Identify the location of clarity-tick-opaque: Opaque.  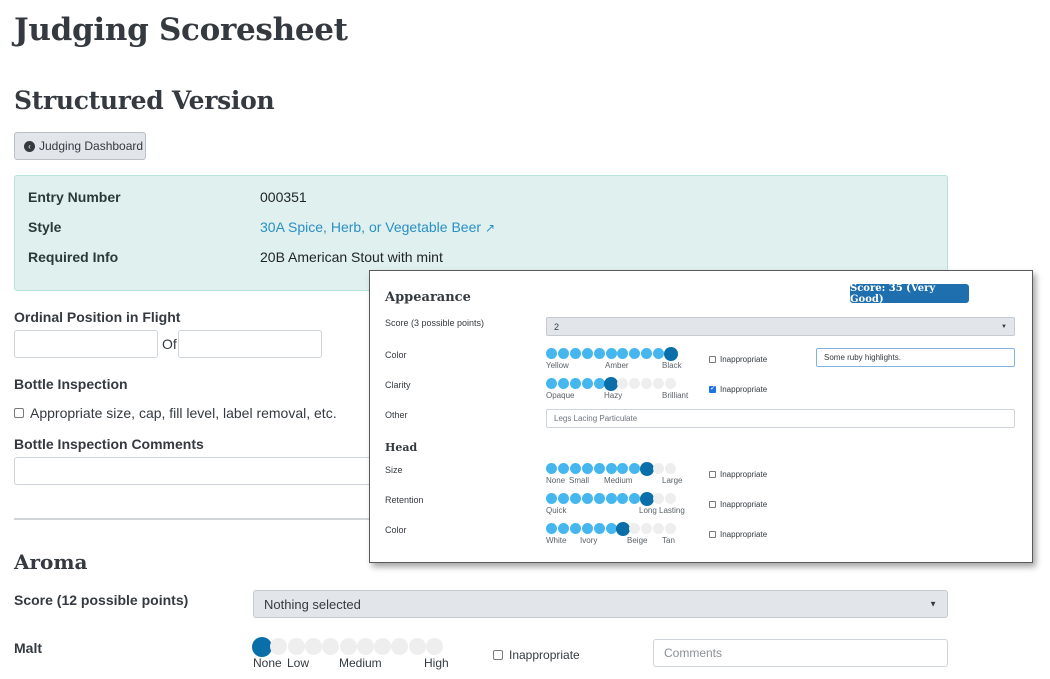
(560, 395).